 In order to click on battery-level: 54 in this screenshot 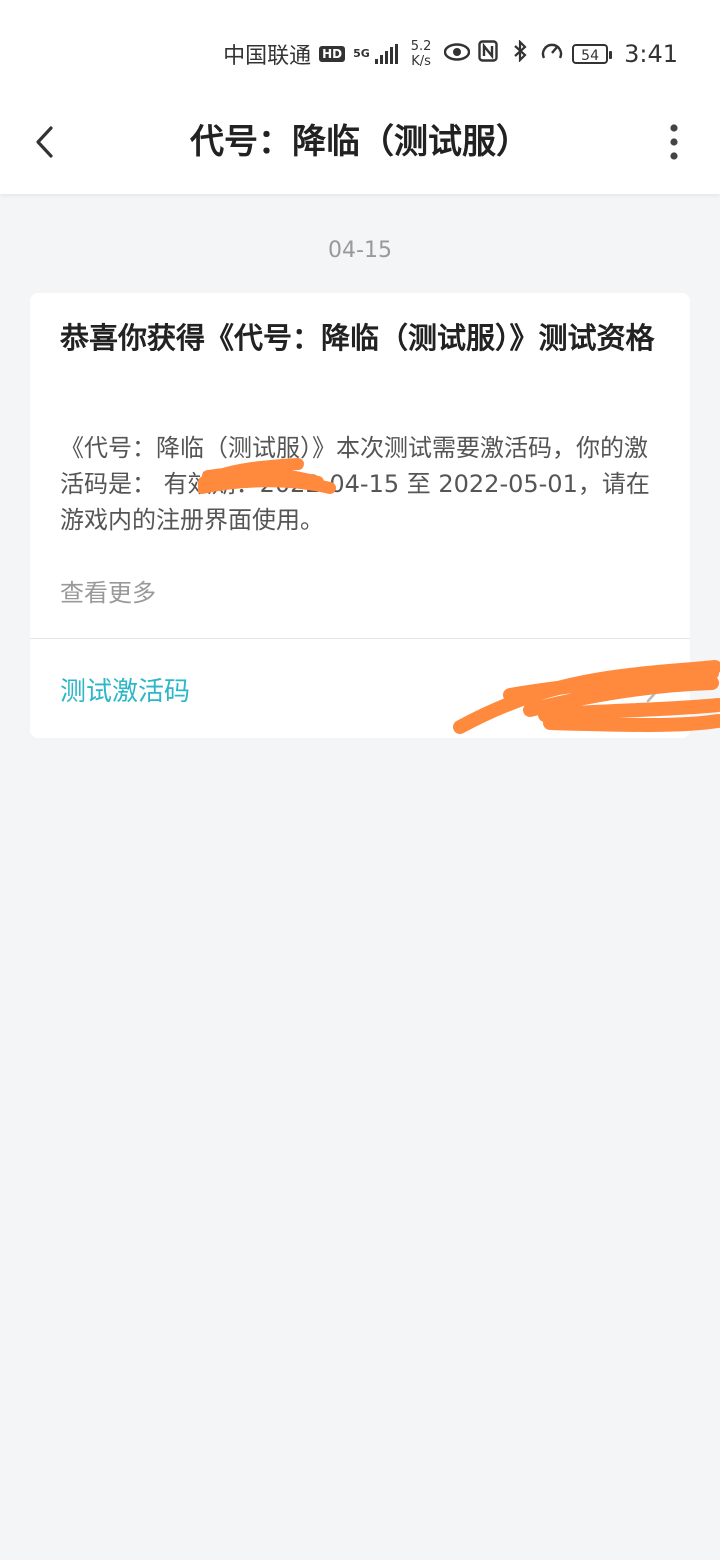, I will do `click(590, 56)`.